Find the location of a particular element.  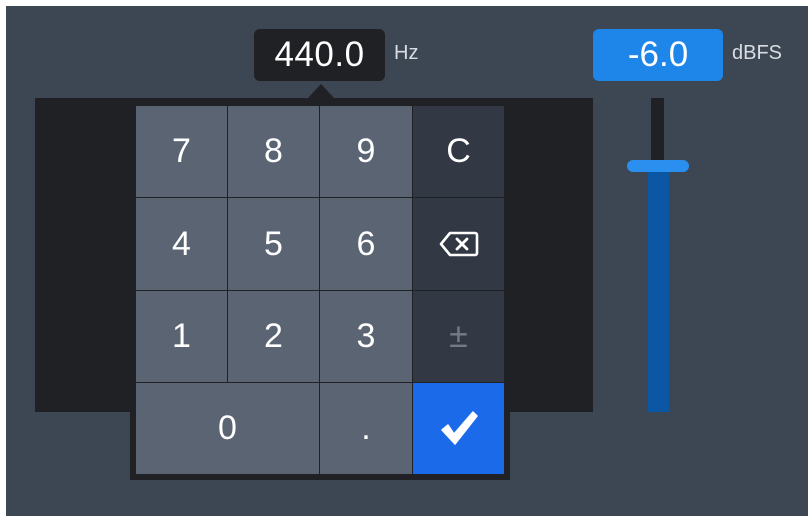

backspace-button is located at coordinates (458, 244).